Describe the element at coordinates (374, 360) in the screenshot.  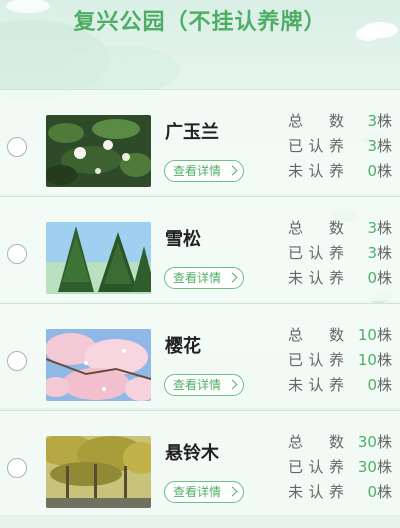
I see `stat-value-adopted: 10株` at that location.